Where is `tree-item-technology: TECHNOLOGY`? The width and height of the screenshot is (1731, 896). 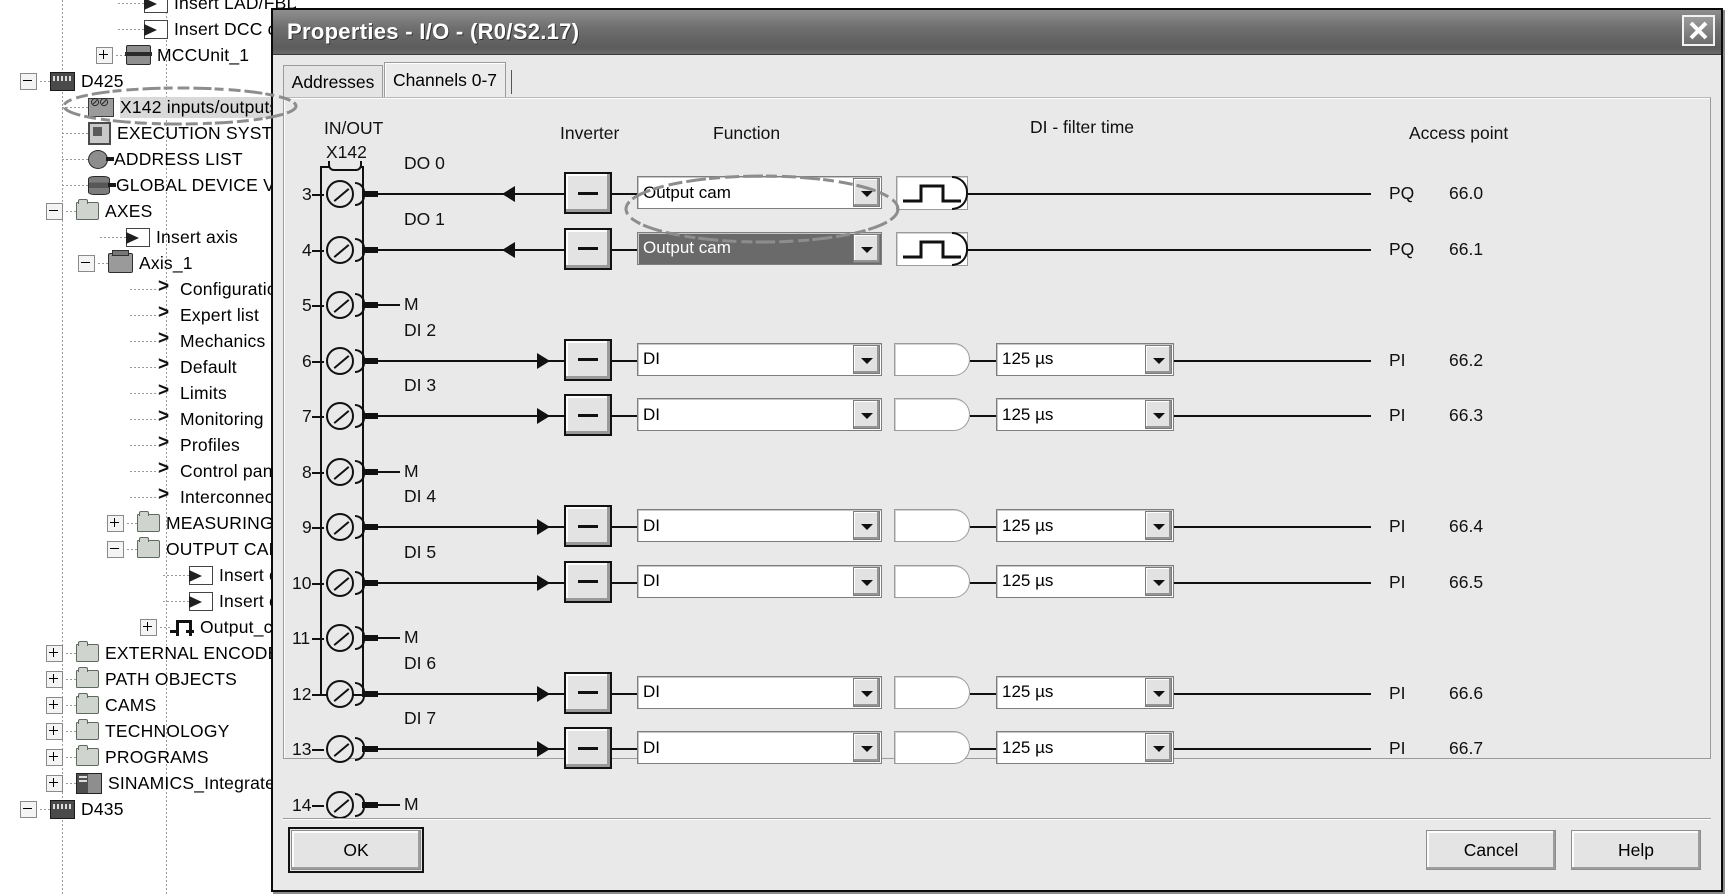 tree-item-technology: TECHNOLOGY is located at coordinates (148, 731).